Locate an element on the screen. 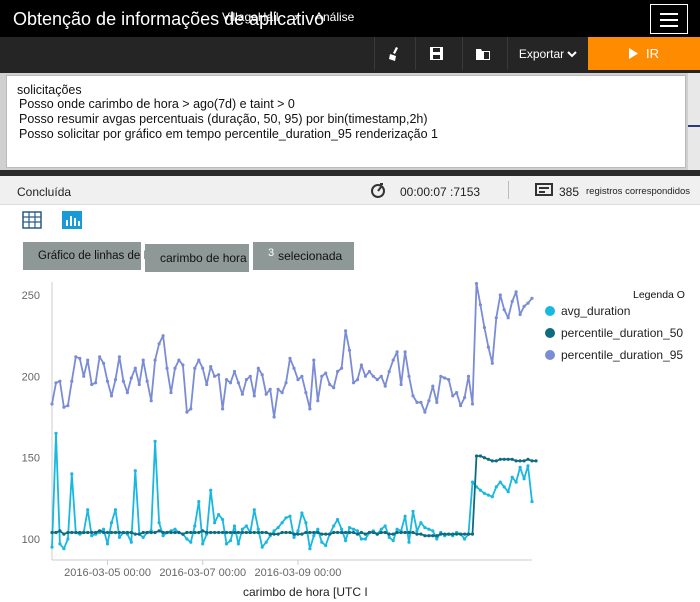  clear-button is located at coordinates (394, 53).